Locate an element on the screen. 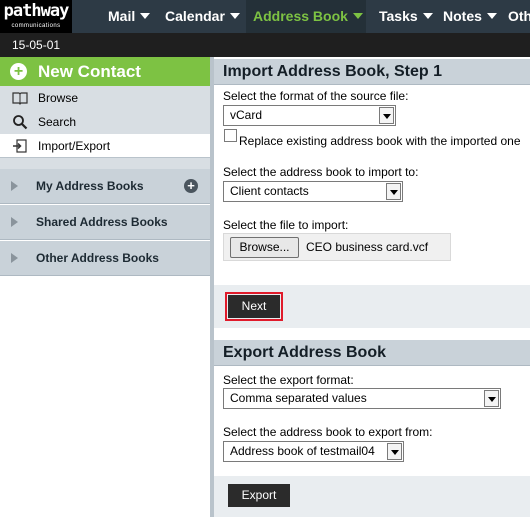  sidebar-spacer is located at coordinates (105, 163).